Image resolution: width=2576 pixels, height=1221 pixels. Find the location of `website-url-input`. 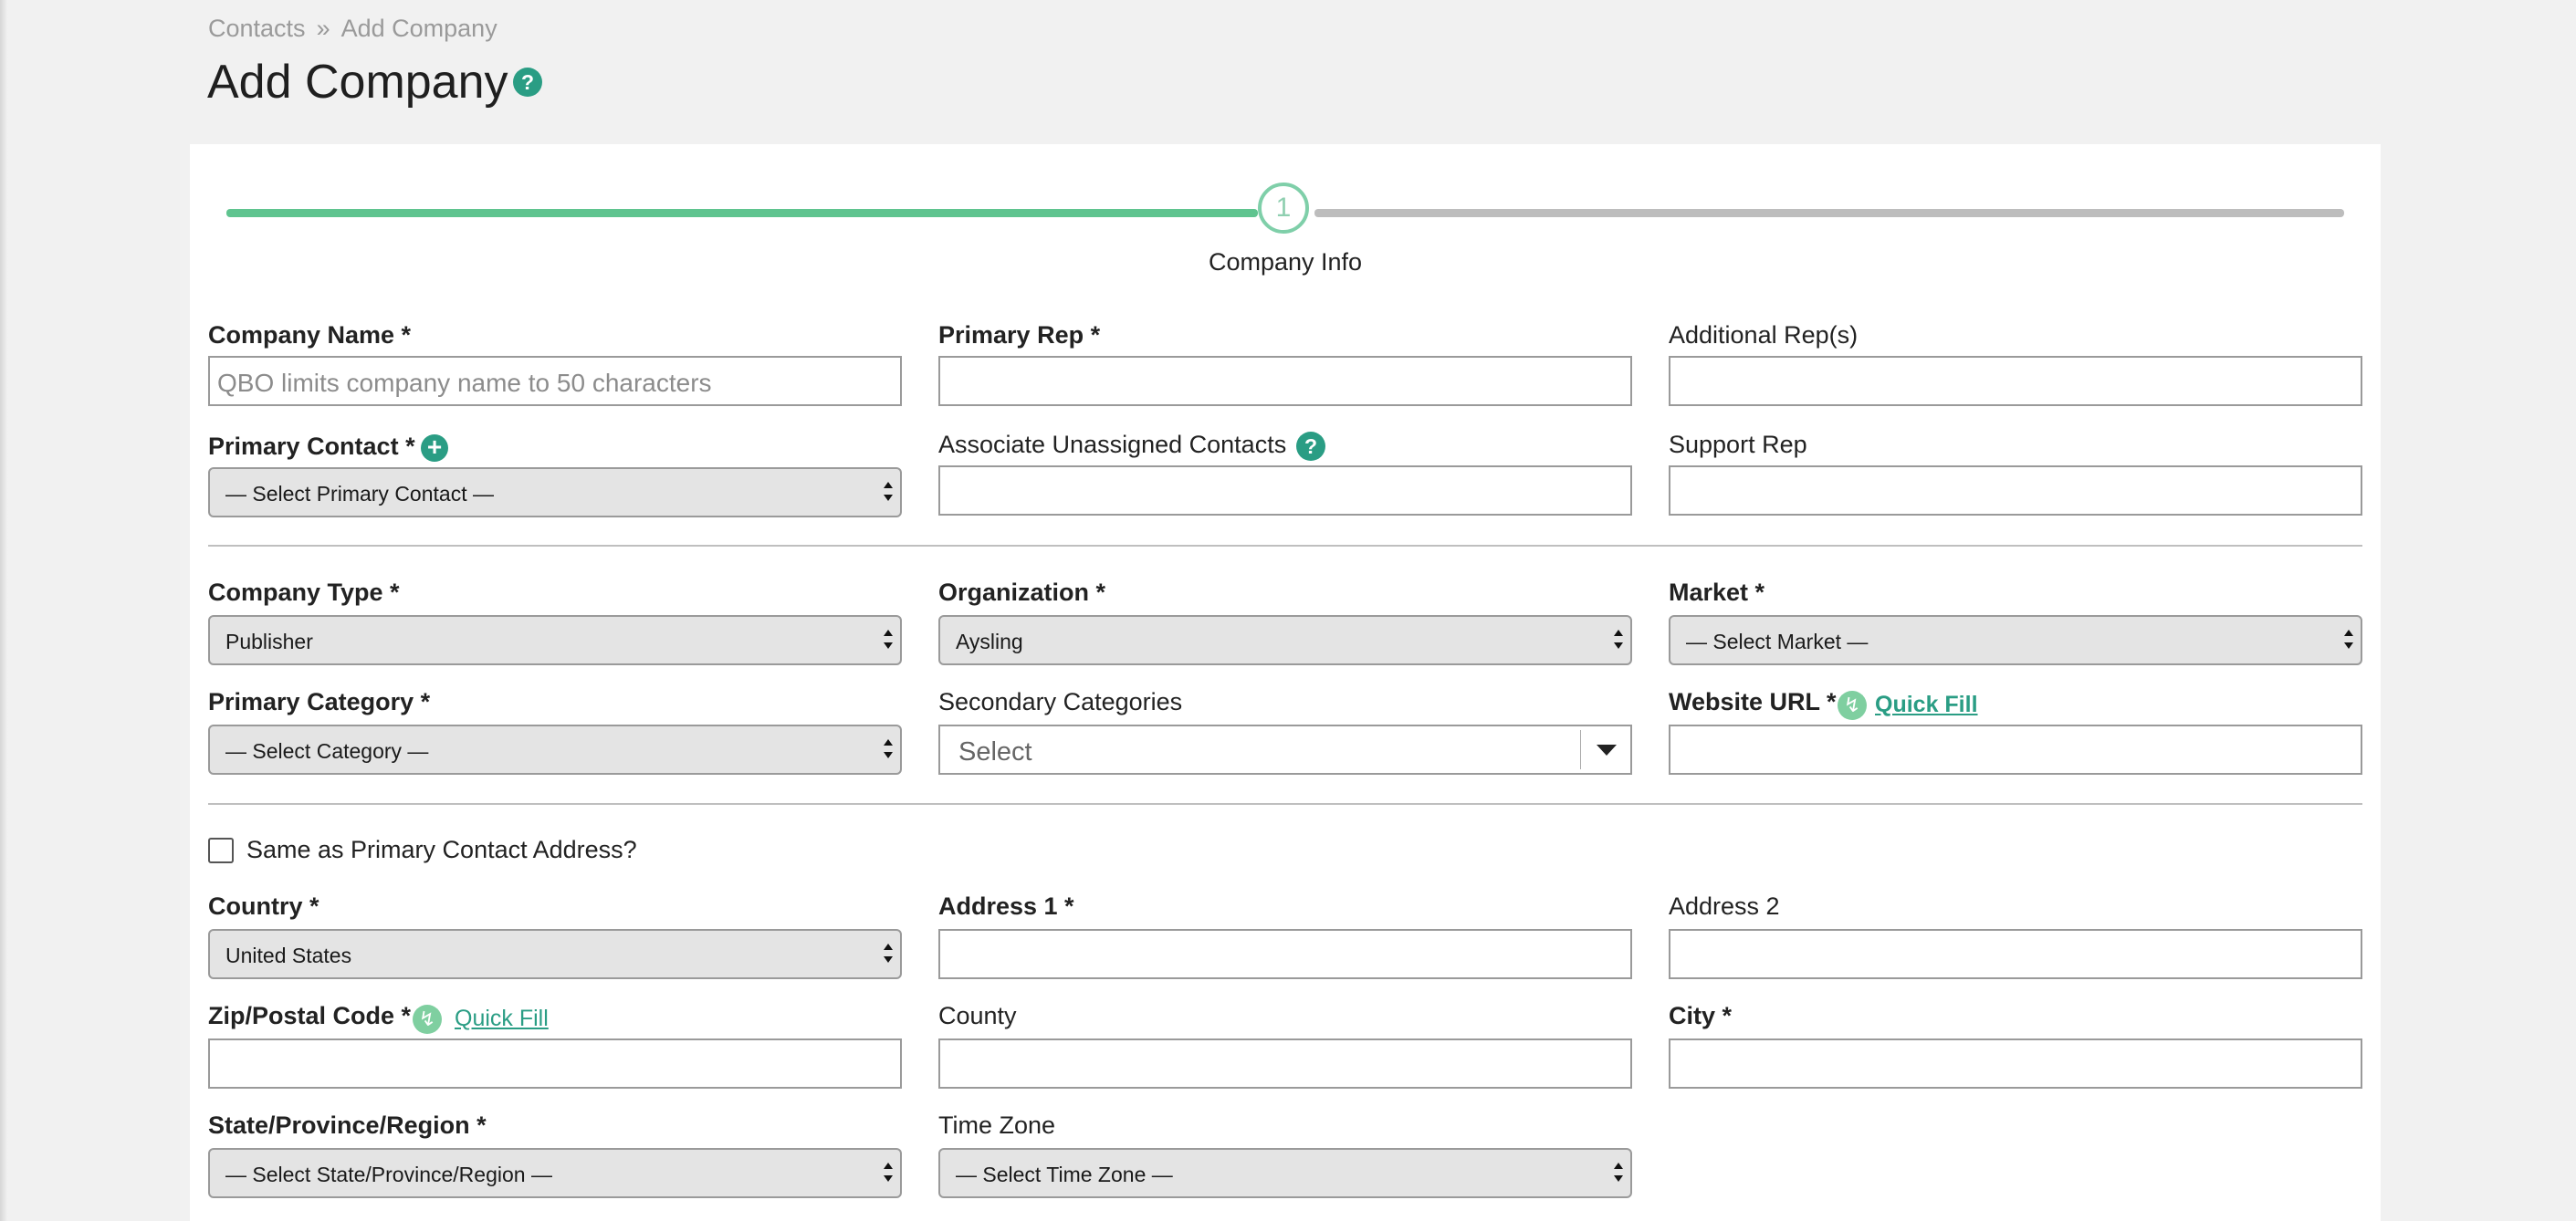

website-url-input is located at coordinates (2015, 750).